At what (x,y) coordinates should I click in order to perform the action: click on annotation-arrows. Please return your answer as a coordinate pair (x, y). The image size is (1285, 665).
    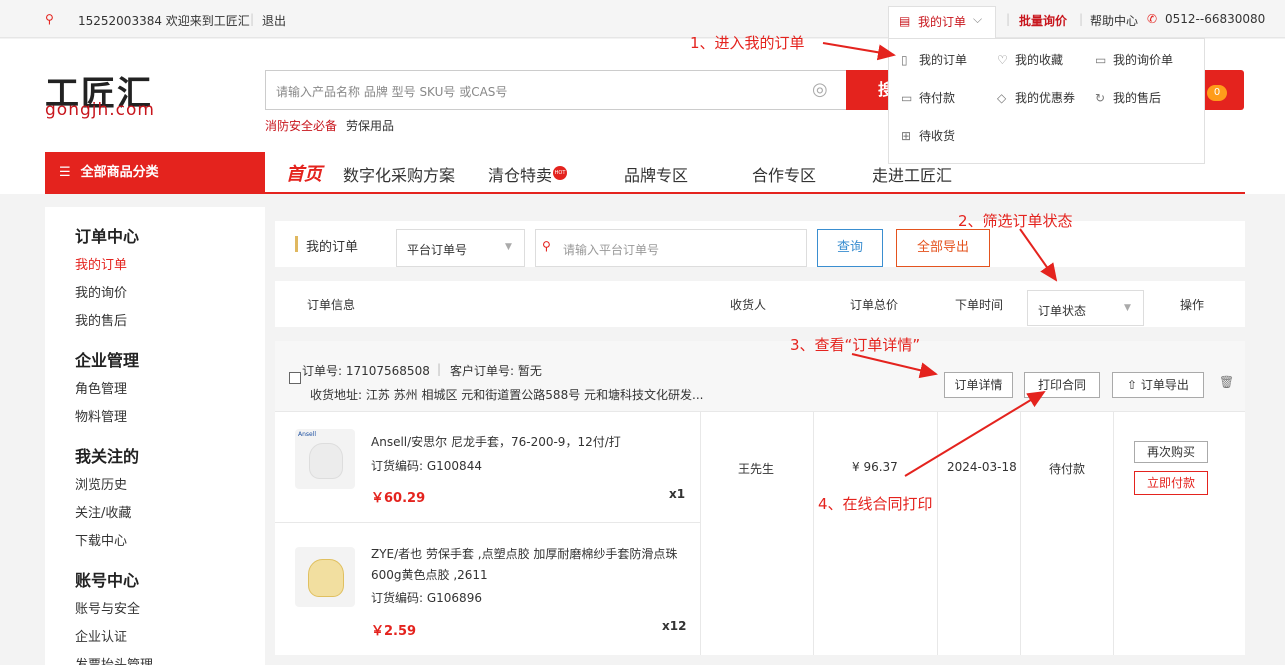
    Looking at the image, I should click on (940, 259).